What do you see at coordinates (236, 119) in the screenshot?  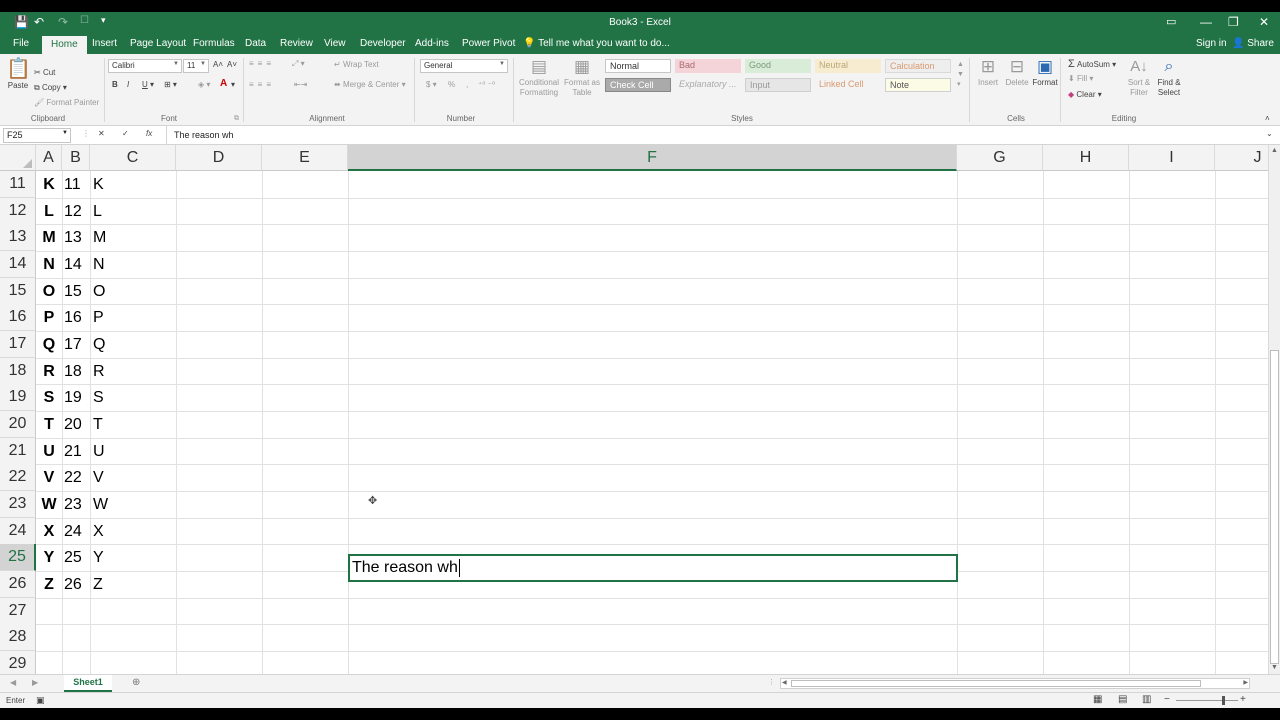 I see `dialog-launcher-icon: ⧉` at bounding box center [236, 119].